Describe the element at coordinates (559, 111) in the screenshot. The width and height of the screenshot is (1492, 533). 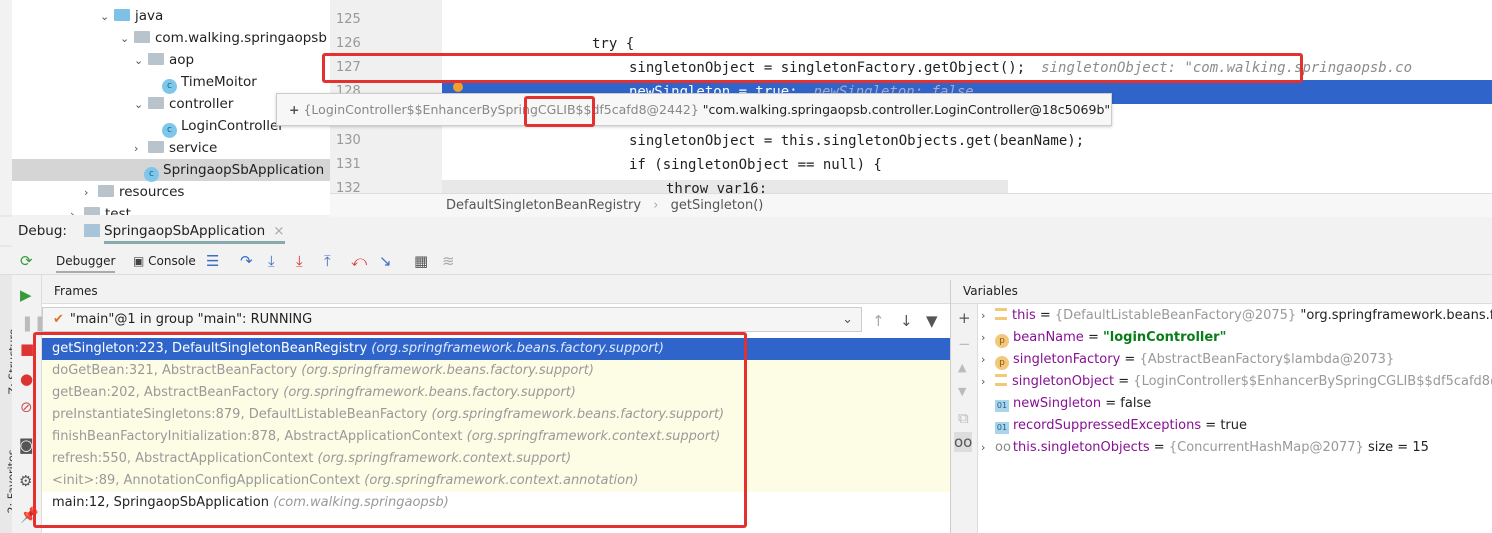
I see `annotation-box-cglib` at that location.